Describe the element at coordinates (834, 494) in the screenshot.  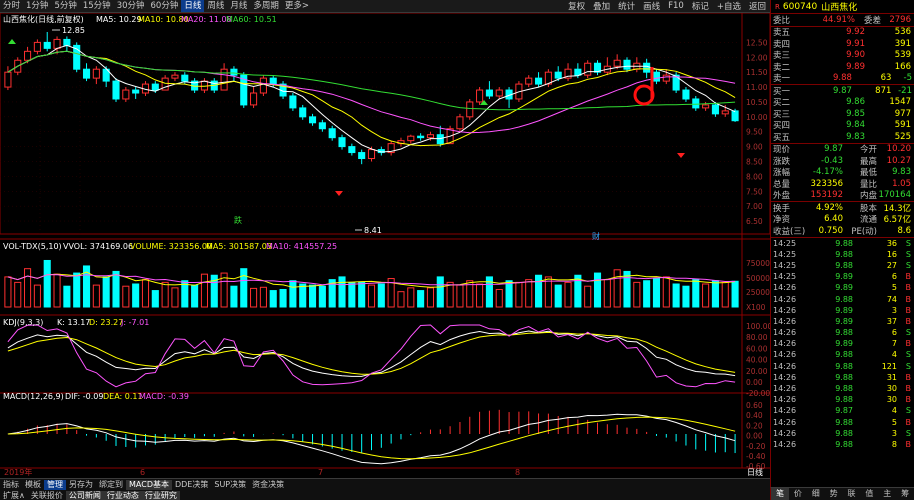
I see `tab-trend: 势` at that location.